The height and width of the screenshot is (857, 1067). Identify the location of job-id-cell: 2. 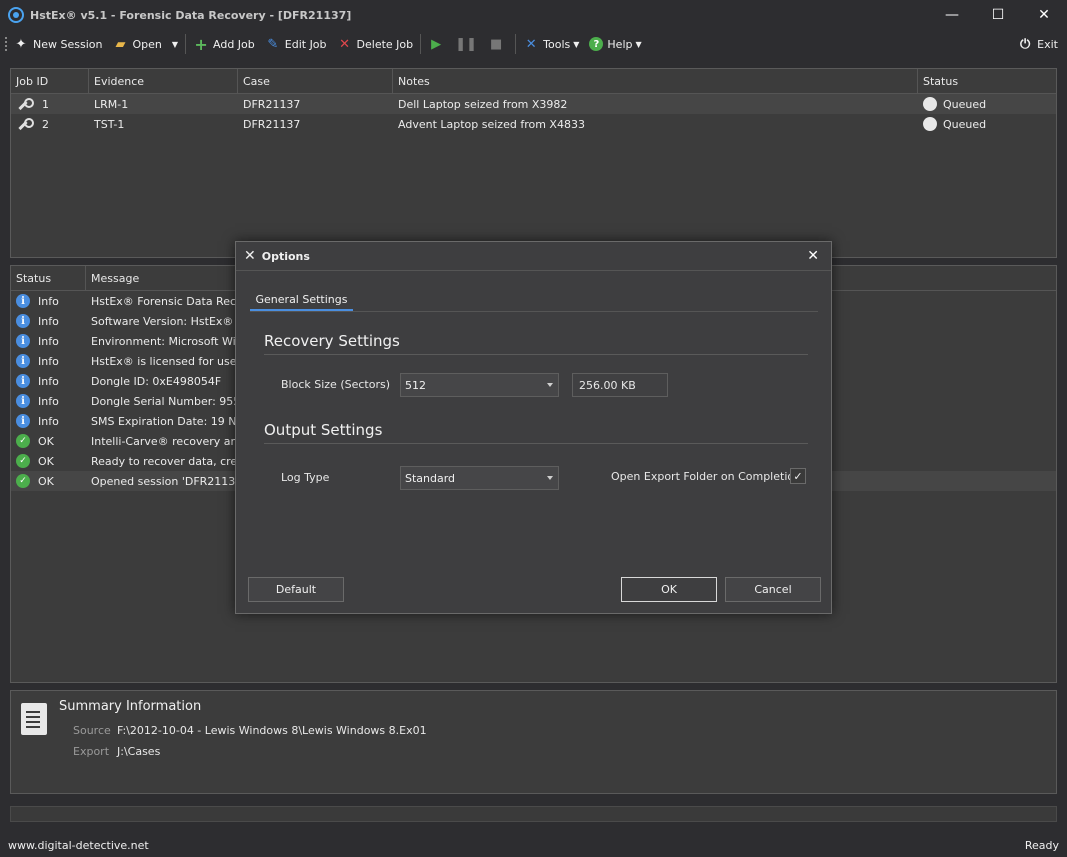
(50, 124).